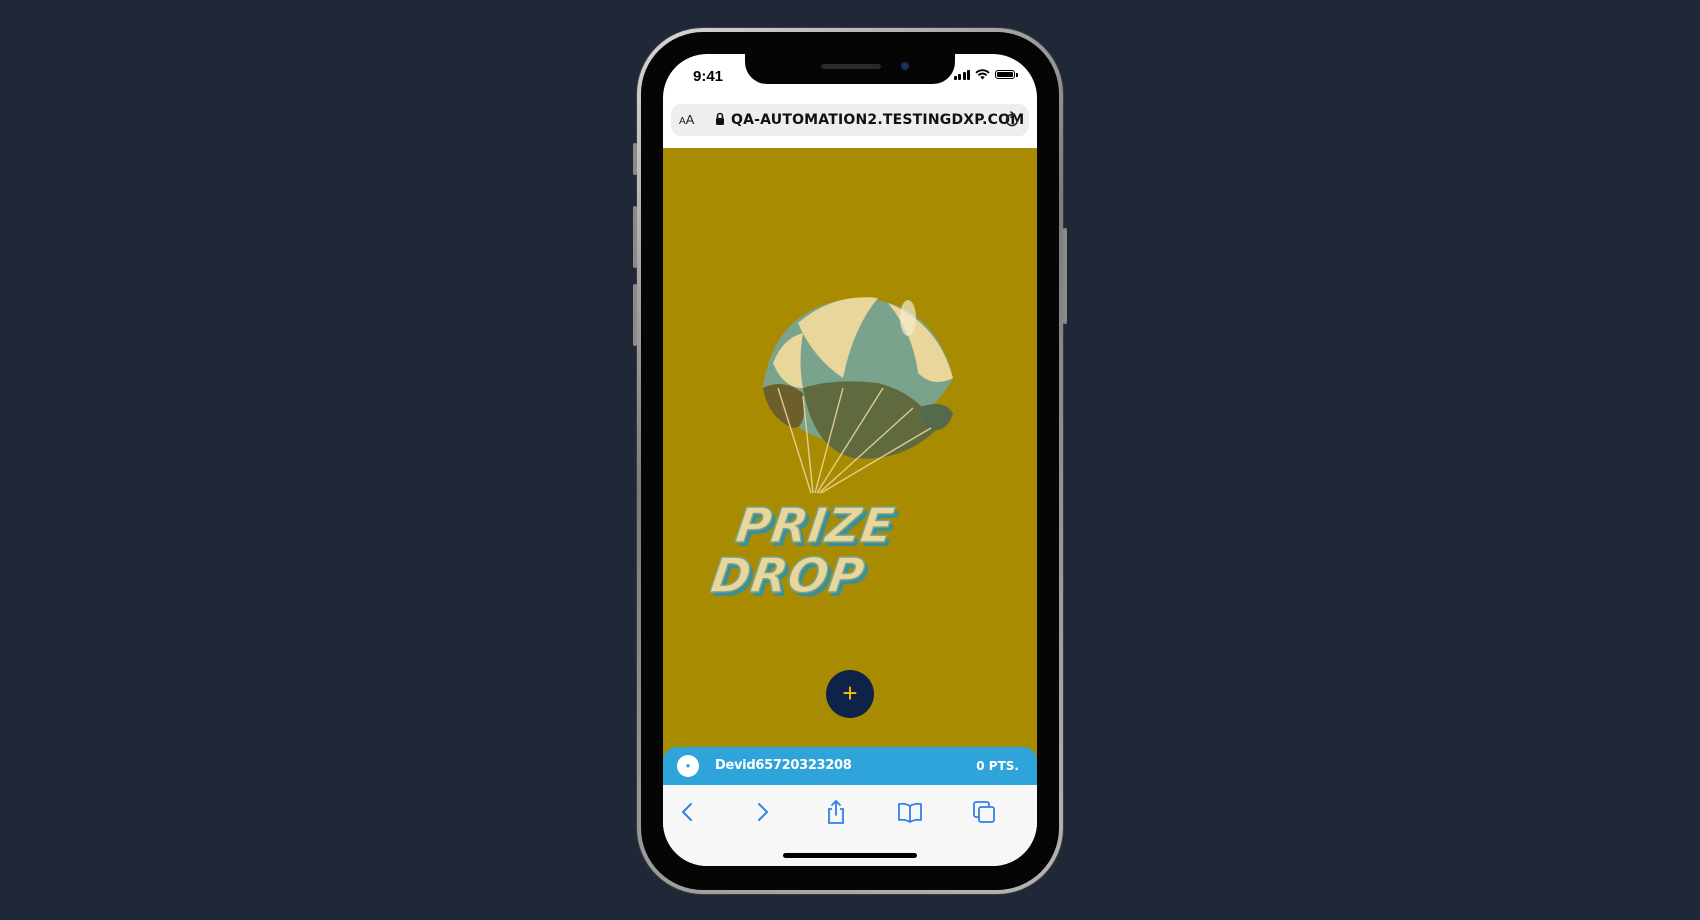 The height and width of the screenshot is (920, 1700). I want to click on logo-text-line2: DROP, so click(787, 576).